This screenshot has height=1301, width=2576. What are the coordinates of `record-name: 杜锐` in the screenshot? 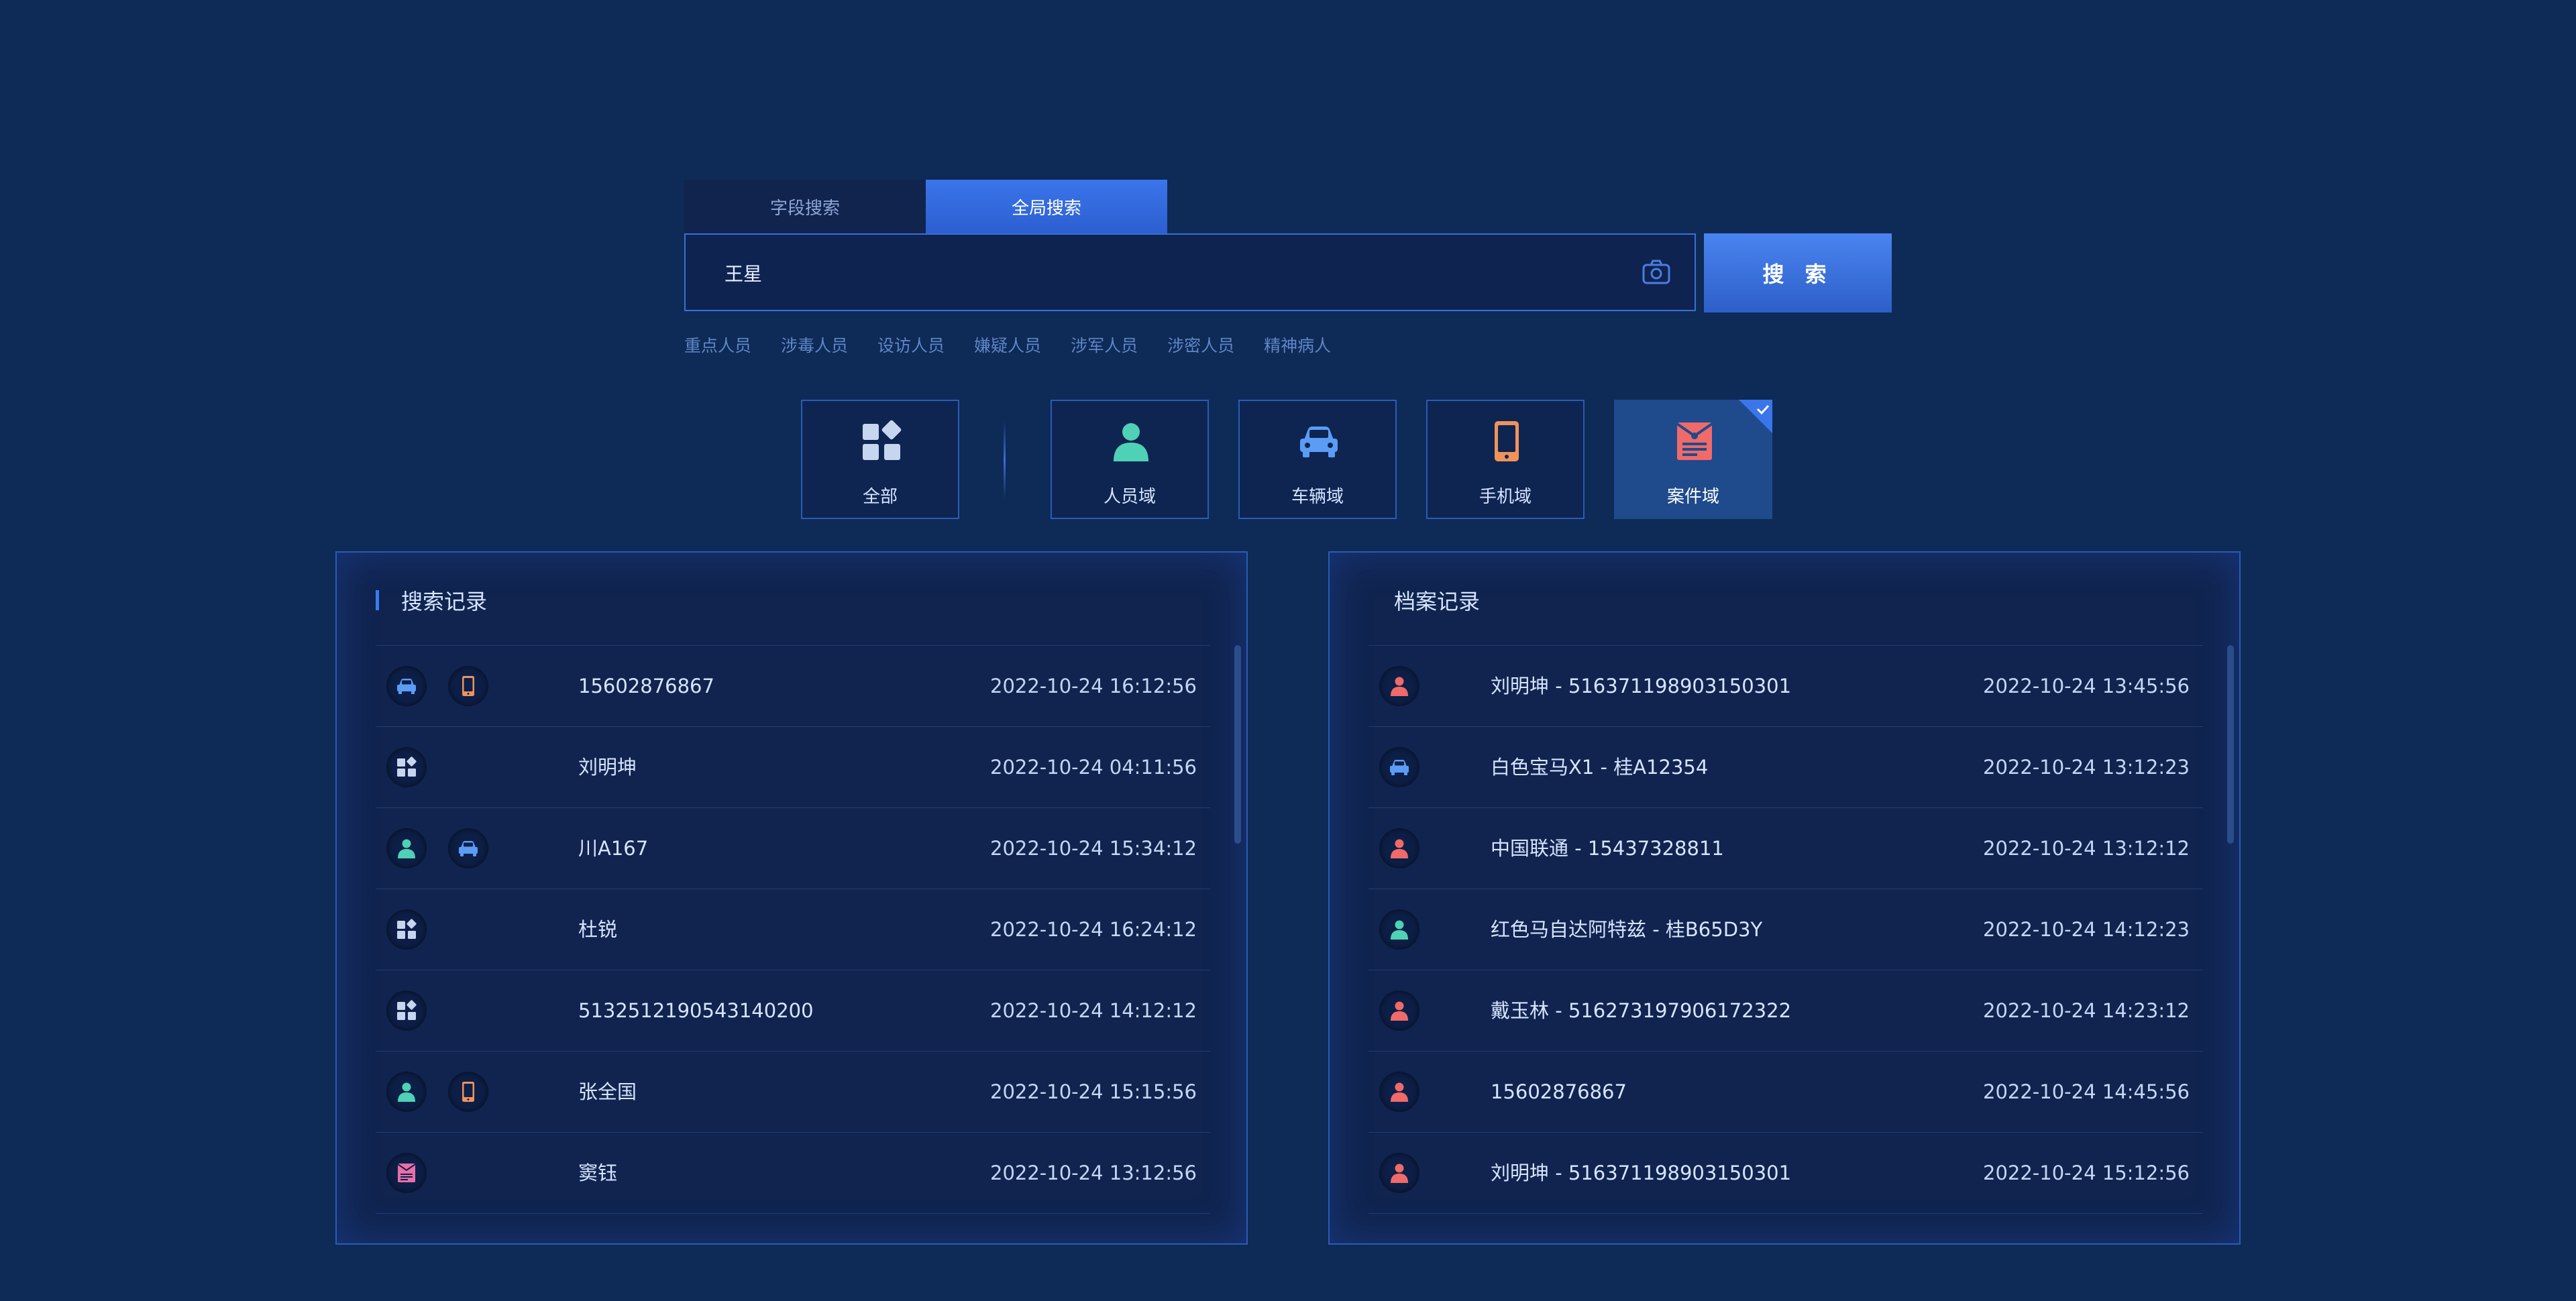 It's located at (598, 929).